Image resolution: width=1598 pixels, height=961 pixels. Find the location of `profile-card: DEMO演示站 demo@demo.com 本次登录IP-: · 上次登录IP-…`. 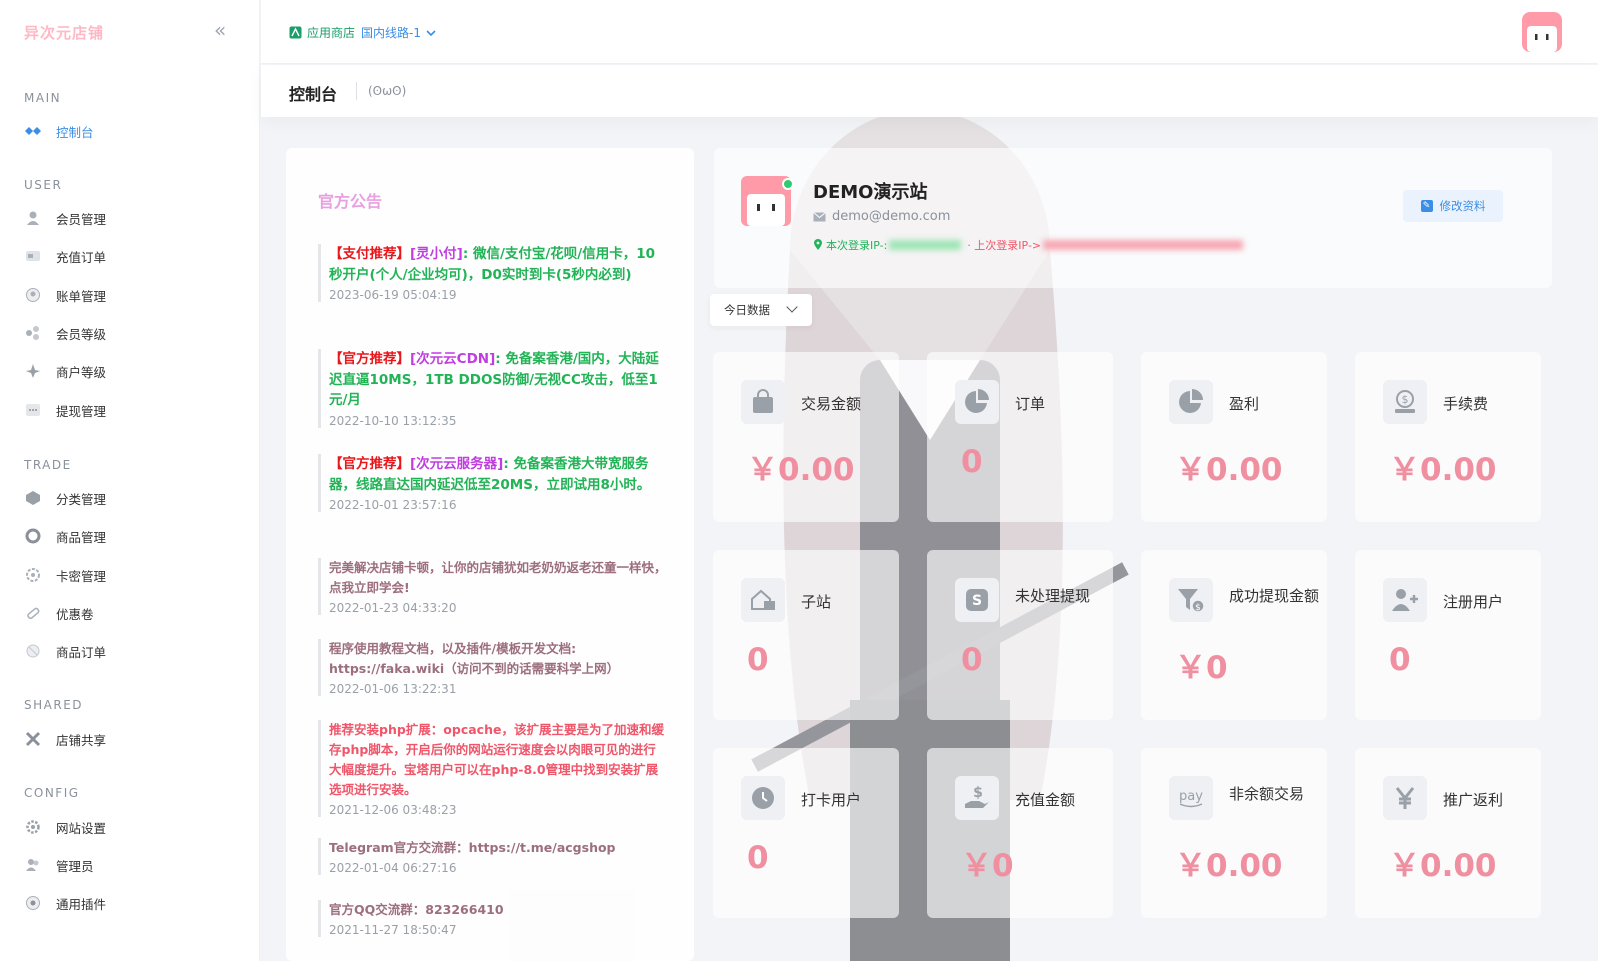

profile-card: DEMO演示站 demo@demo.com 本次登录IP-: · 上次登录IP-… is located at coordinates (1133, 218).